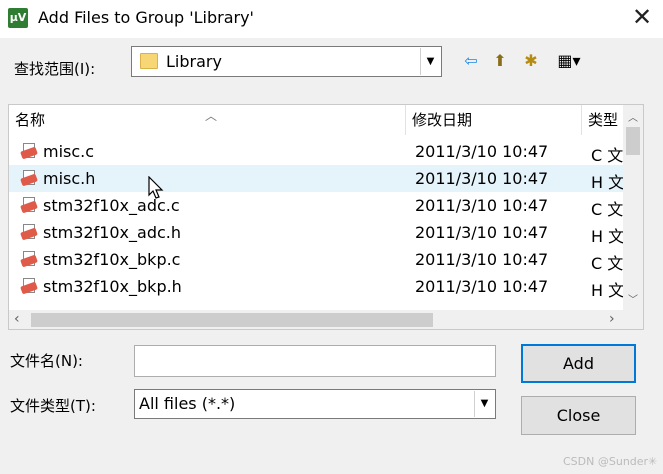 The height and width of the screenshot is (474, 663). I want to click on up-folder-icon: ⬆, so click(500, 61).